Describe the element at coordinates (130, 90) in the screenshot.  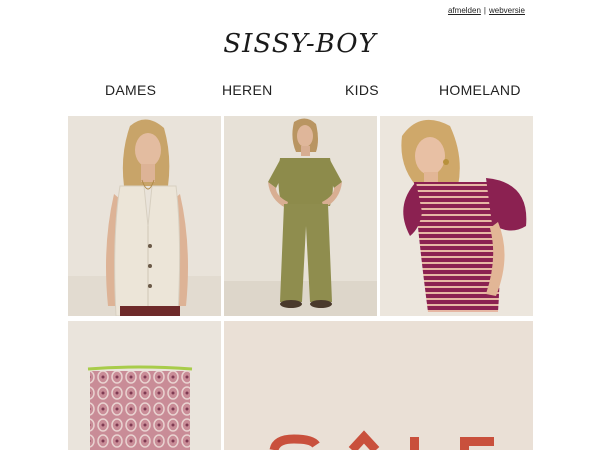
I see `nav-item-dames: DAMES` at that location.